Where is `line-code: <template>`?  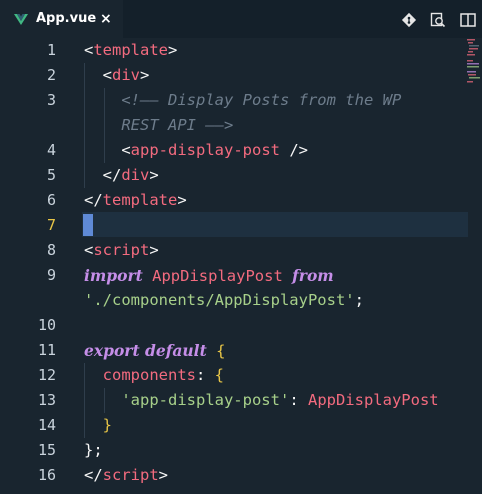
line-code: <template> is located at coordinates (130, 50).